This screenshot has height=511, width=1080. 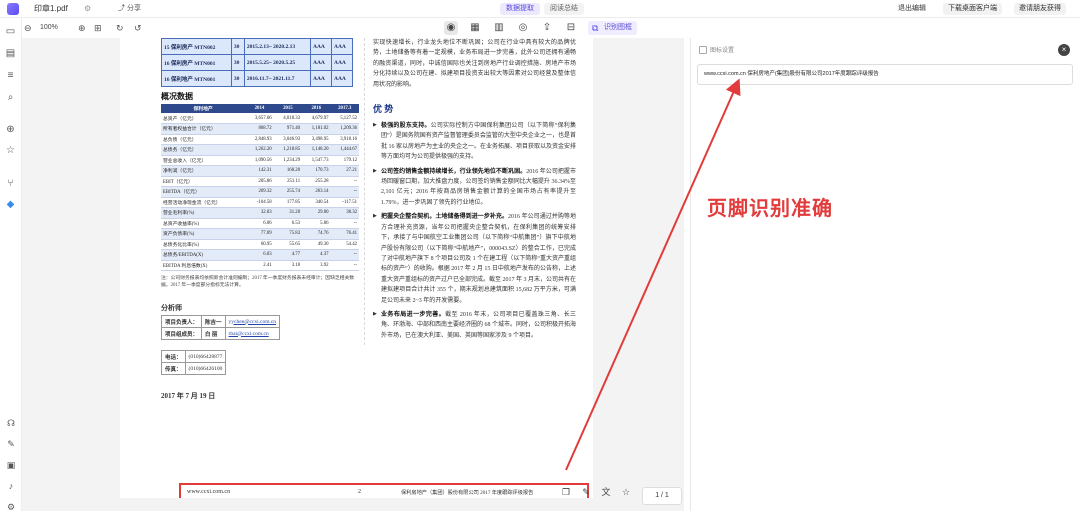 What do you see at coordinates (196, 46) in the screenshot?
I see `bond-cell-name: 15 保利房产 MTN002` at bounding box center [196, 46].